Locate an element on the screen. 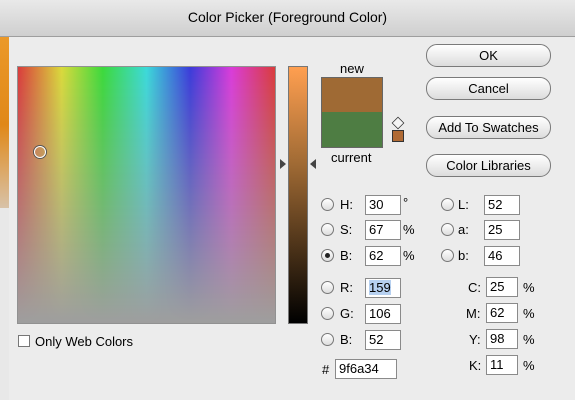  ok-button: OK is located at coordinates (488, 55).